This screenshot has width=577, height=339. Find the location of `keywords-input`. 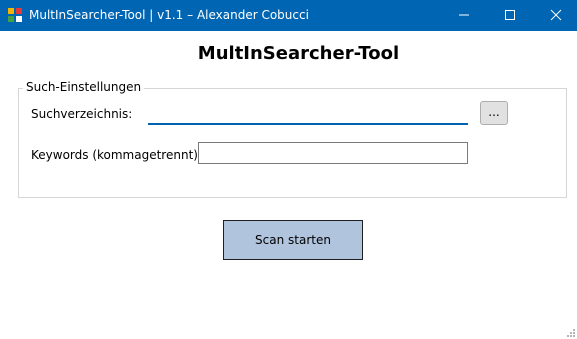

keywords-input is located at coordinates (333, 153).